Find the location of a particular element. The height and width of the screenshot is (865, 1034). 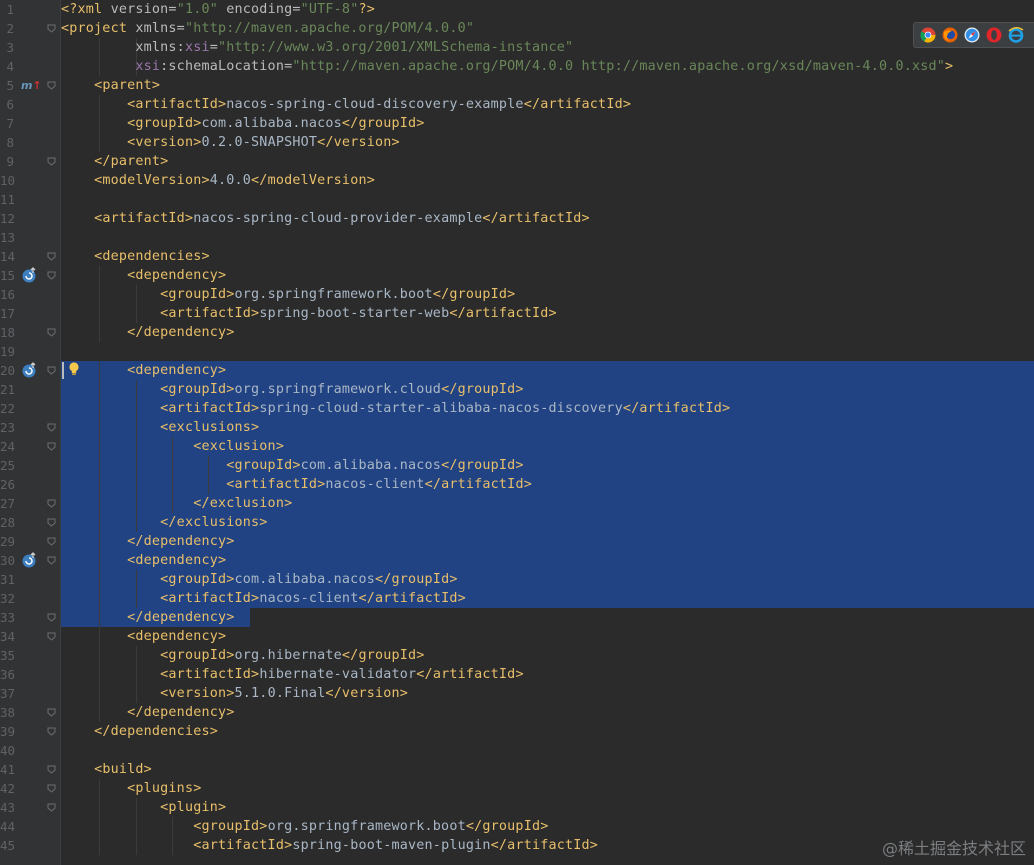

code-text: <groupId>org.hibernate</groupId> is located at coordinates (243, 655).